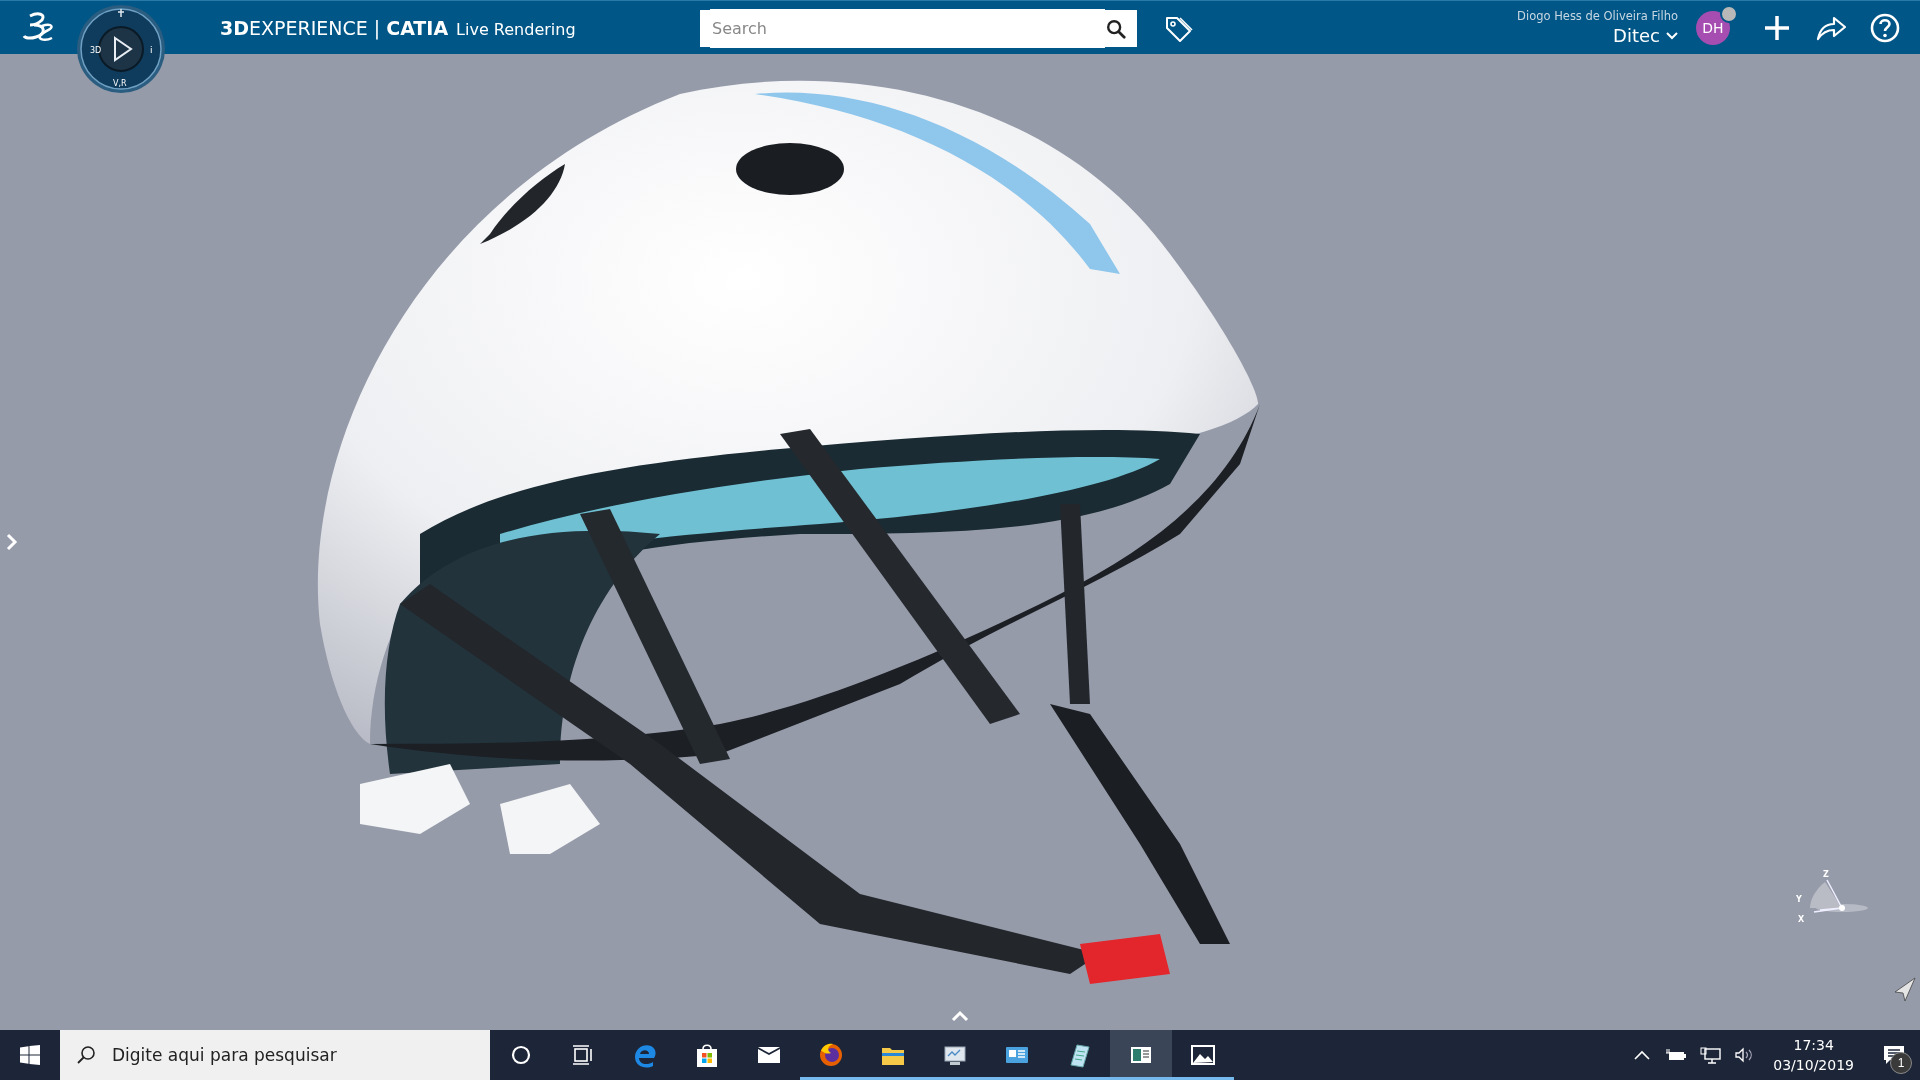  I want to click on compass-label: V,R, so click(120, 83).